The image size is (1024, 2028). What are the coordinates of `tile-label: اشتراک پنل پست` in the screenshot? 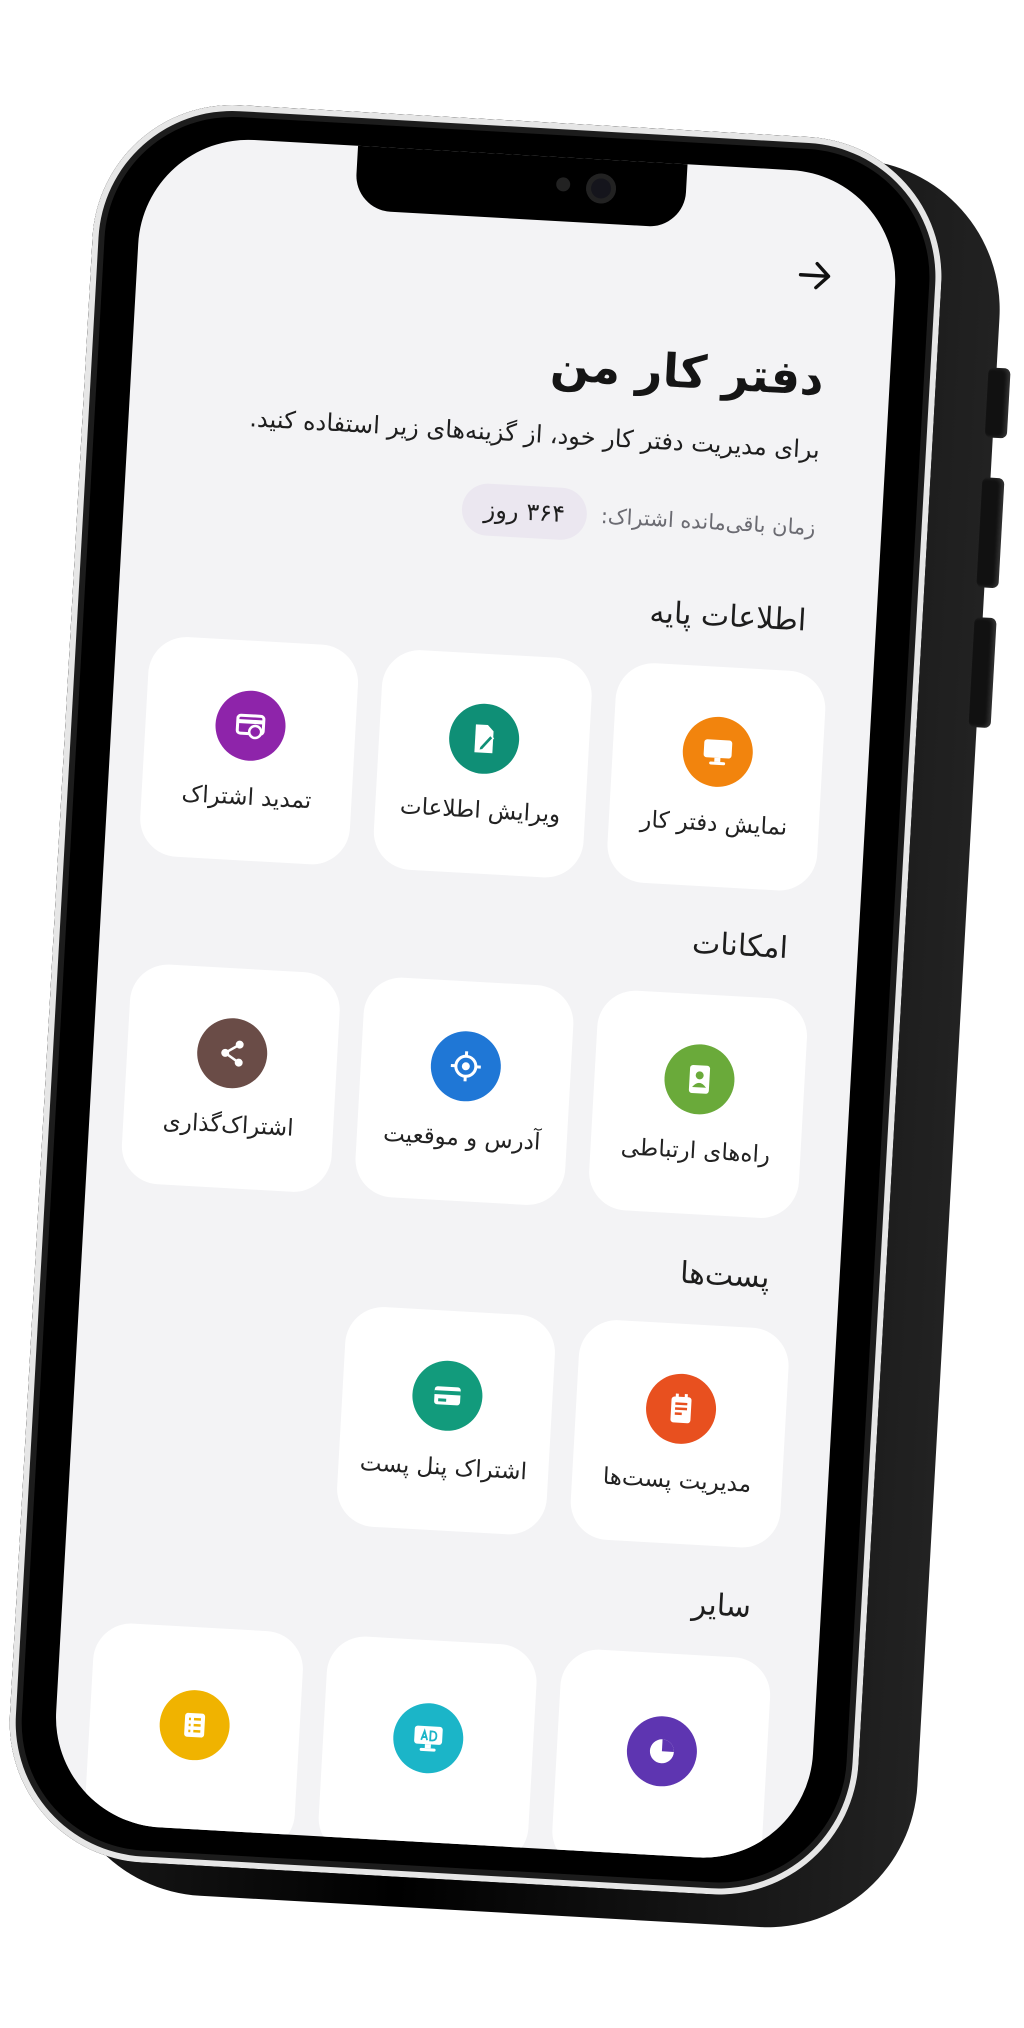 It's located at (443, 1468).